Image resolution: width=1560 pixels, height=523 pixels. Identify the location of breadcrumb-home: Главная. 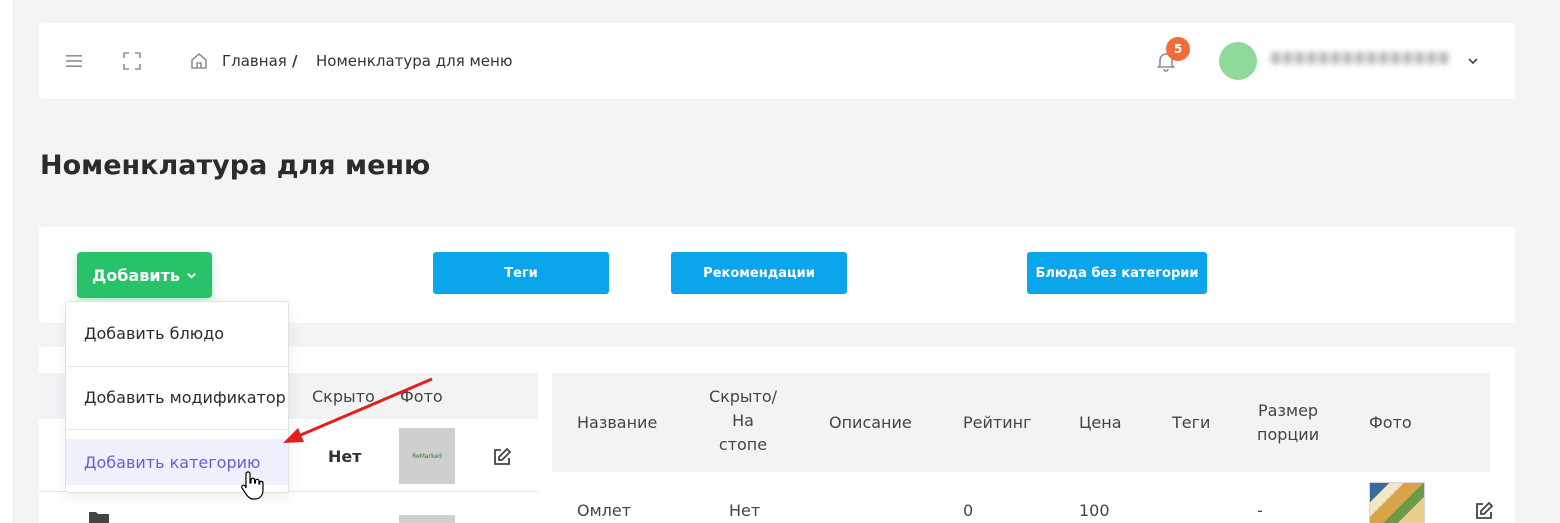
(254, 61).